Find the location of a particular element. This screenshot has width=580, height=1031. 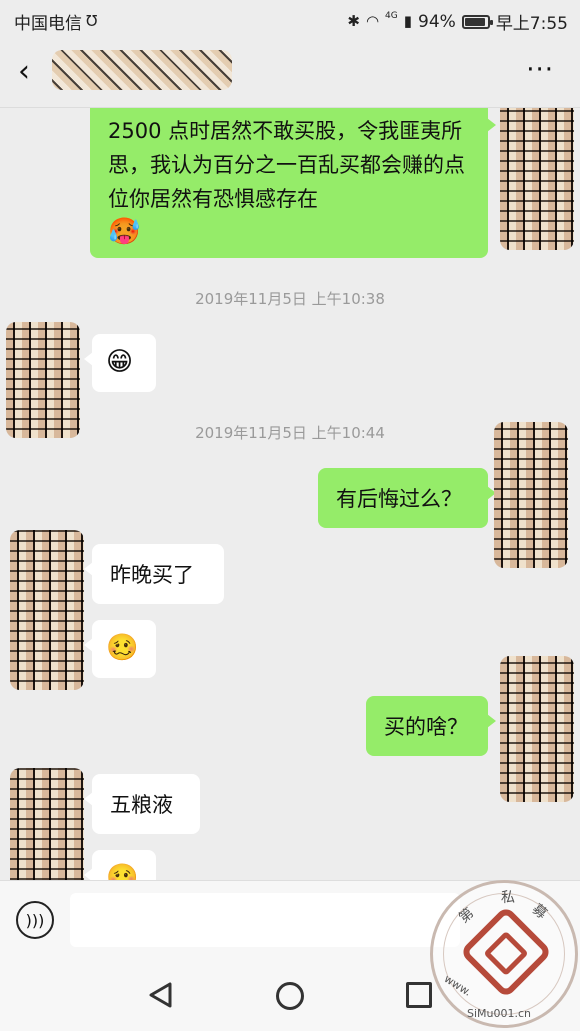

message-bubble-incoming: 😁 is located at coordinates (120, 363).